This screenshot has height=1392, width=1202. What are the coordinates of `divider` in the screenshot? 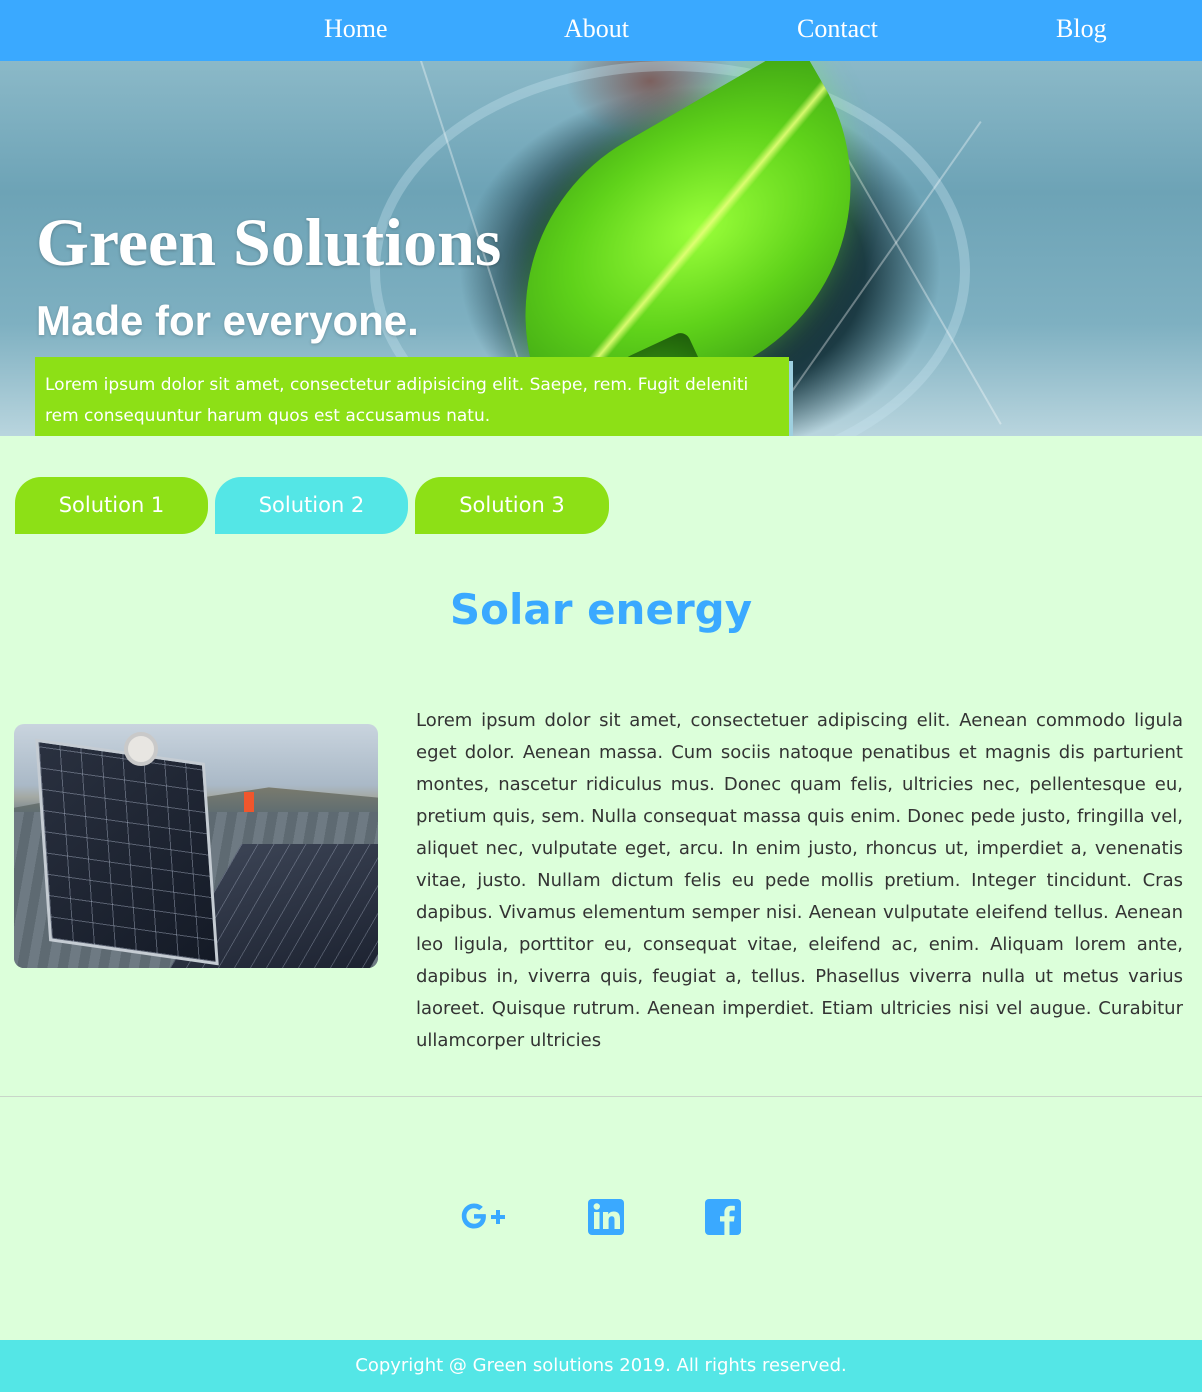 It's located at (601, 1096).